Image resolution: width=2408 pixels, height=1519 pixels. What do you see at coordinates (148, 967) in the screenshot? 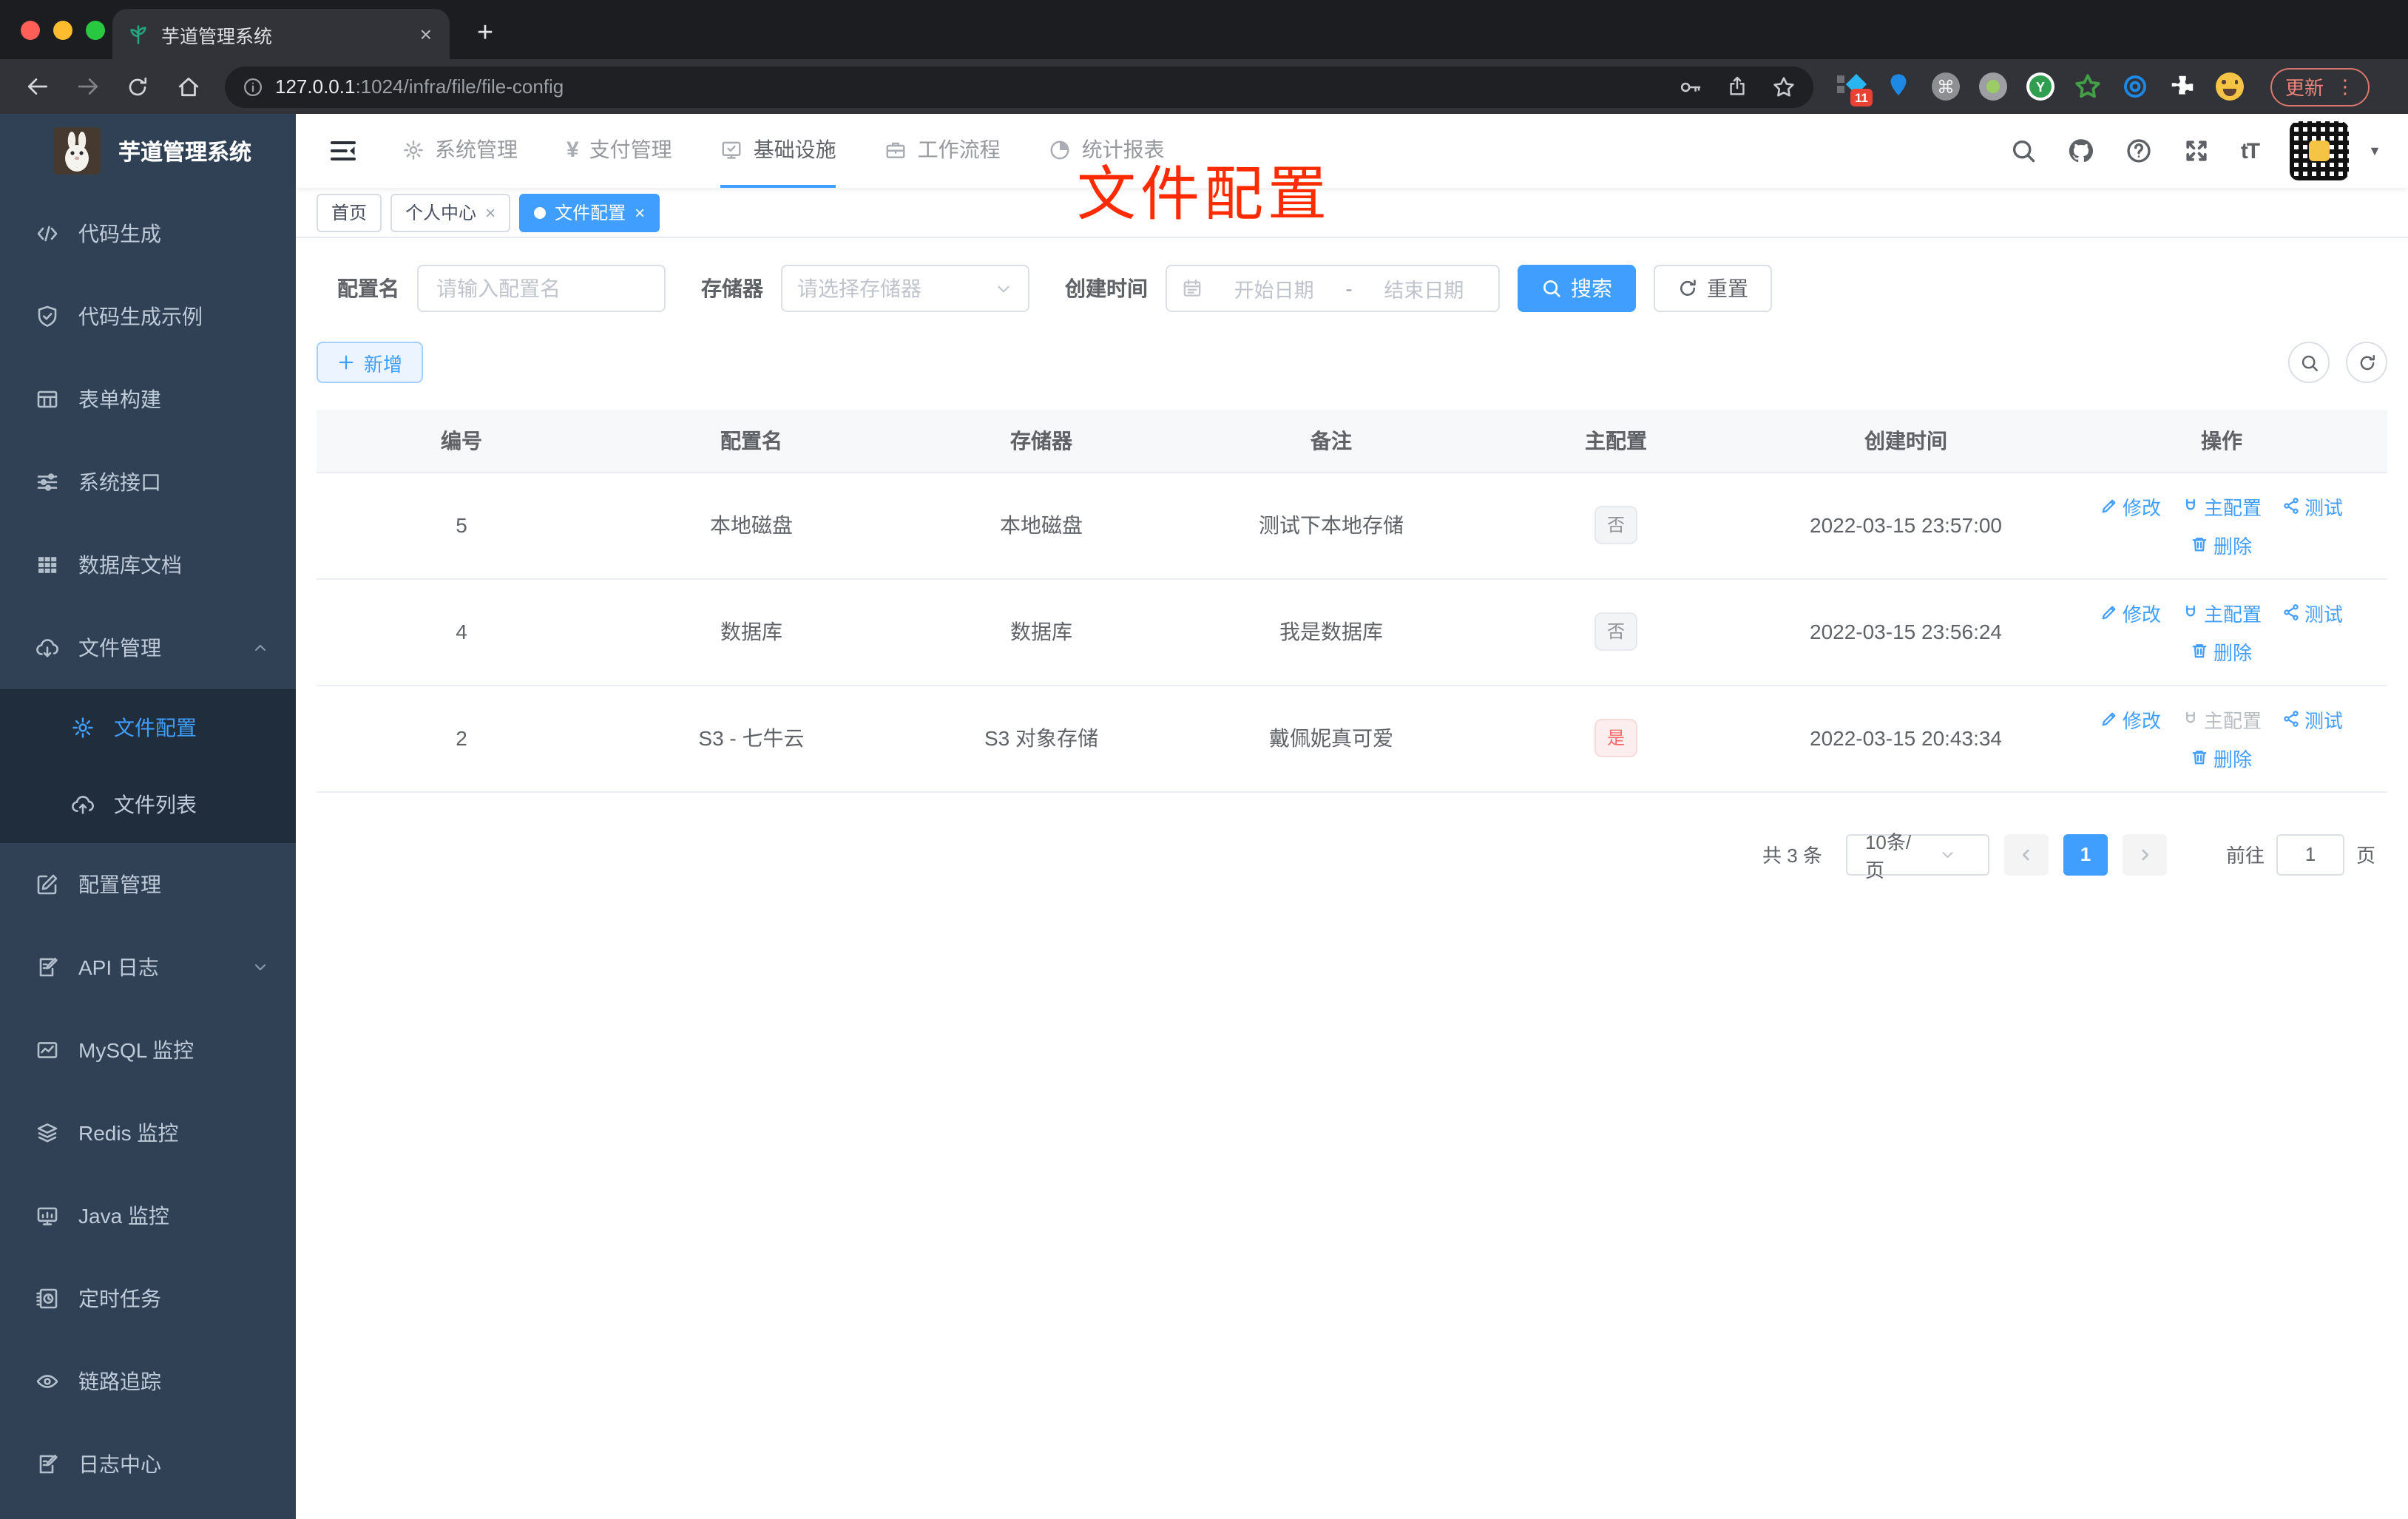
I see `sidebar-item-api-log: API 日志` at bounding box center [148, 967].